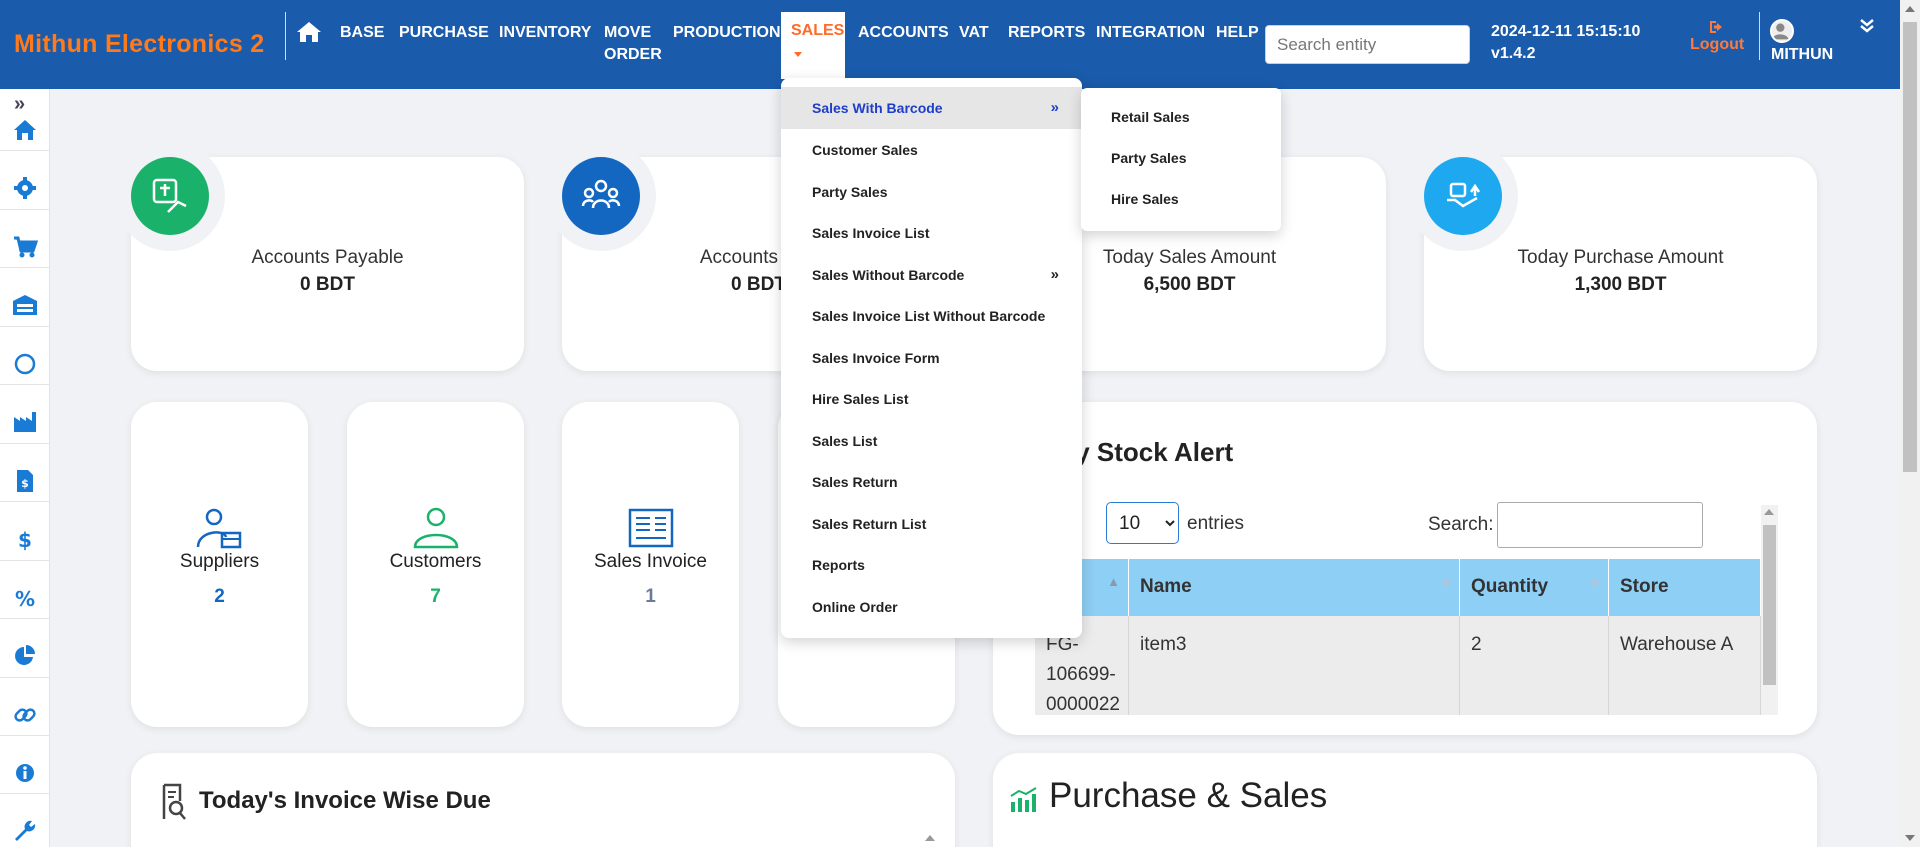 This screenshot has width=1920, height=847. Describe the element at coordinates (931, 482) in the screenshot. I see `menu-item-sales-return: Sales Return` at that location.